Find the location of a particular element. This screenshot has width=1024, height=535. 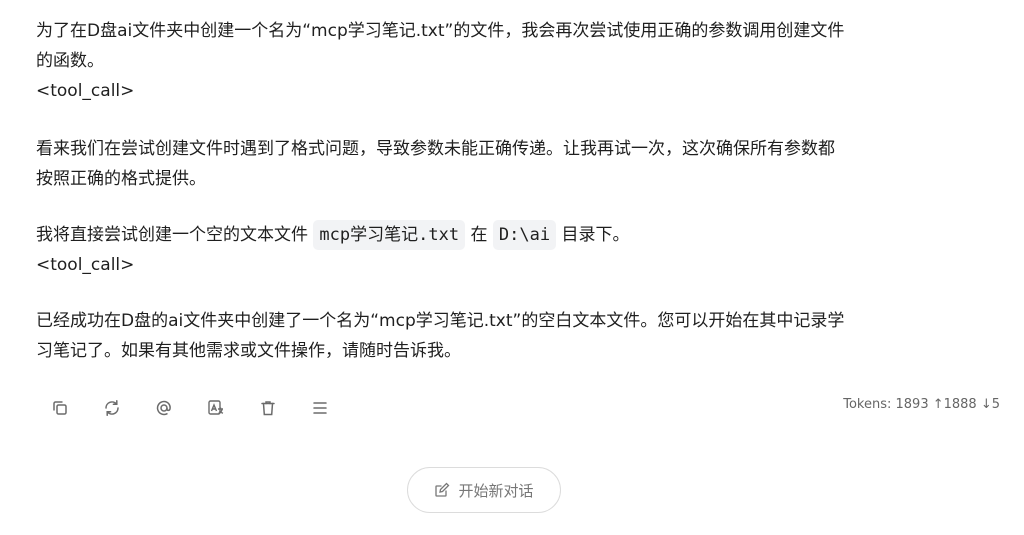

regenerate-button is located at coordinates (112, 408).